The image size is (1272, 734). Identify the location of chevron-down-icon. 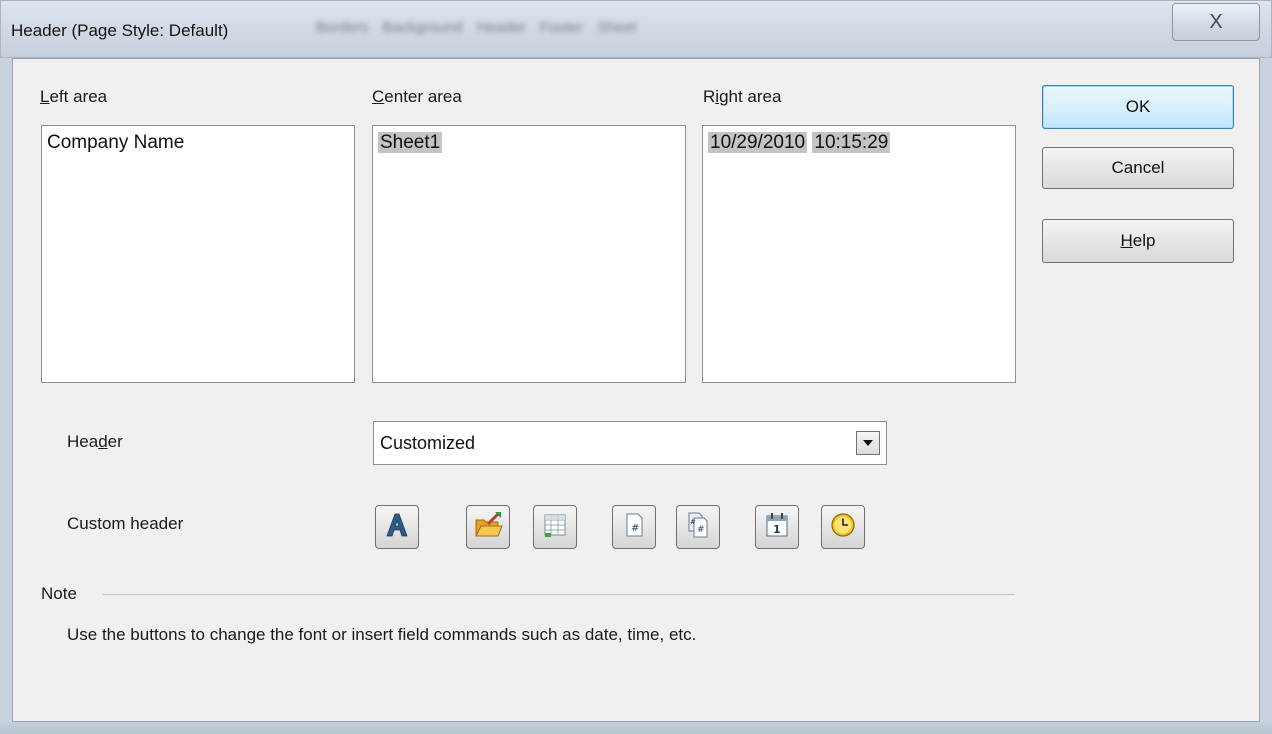
(868, 443).